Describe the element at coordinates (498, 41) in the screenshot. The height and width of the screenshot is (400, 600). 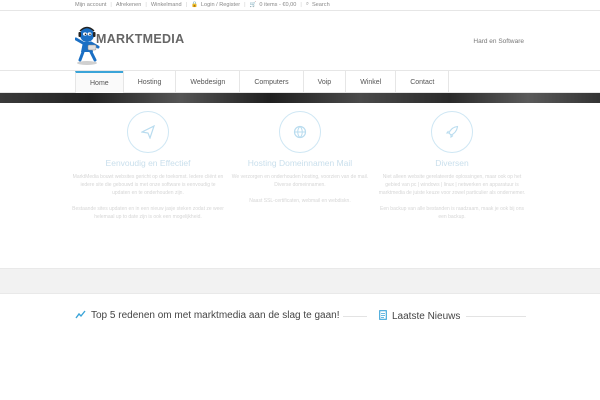
I see `site-tagline: Hard en Software` at that location.